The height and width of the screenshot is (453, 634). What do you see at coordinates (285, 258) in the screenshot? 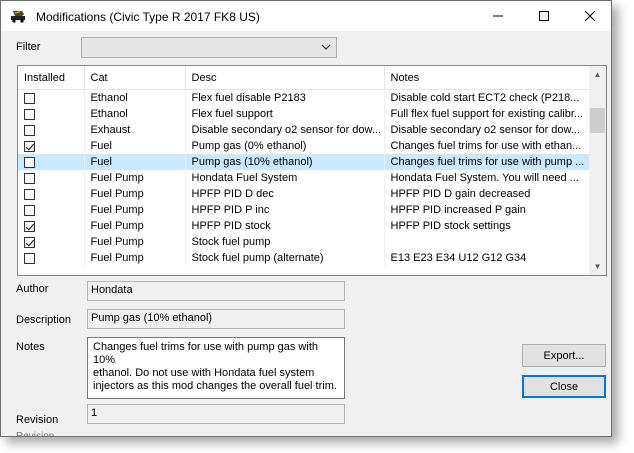
I see `desc-cell: Stock fuel pump (alternate)` at bounding box center [285, 258].